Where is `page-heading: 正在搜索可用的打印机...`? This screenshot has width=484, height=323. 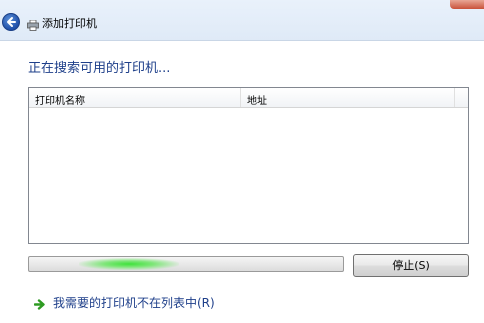 page-heading: 正在搜索可用的打印机... is located at coordinates (99, 68).